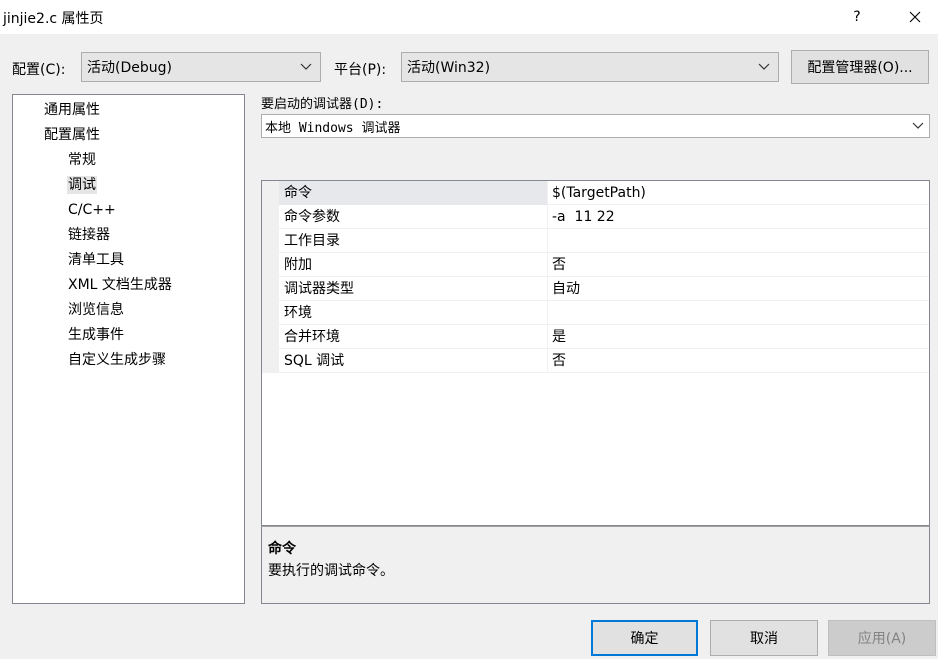  I want to click on tree-item-xml-doc-generator: XML 文档生成器, so click(120, 285).